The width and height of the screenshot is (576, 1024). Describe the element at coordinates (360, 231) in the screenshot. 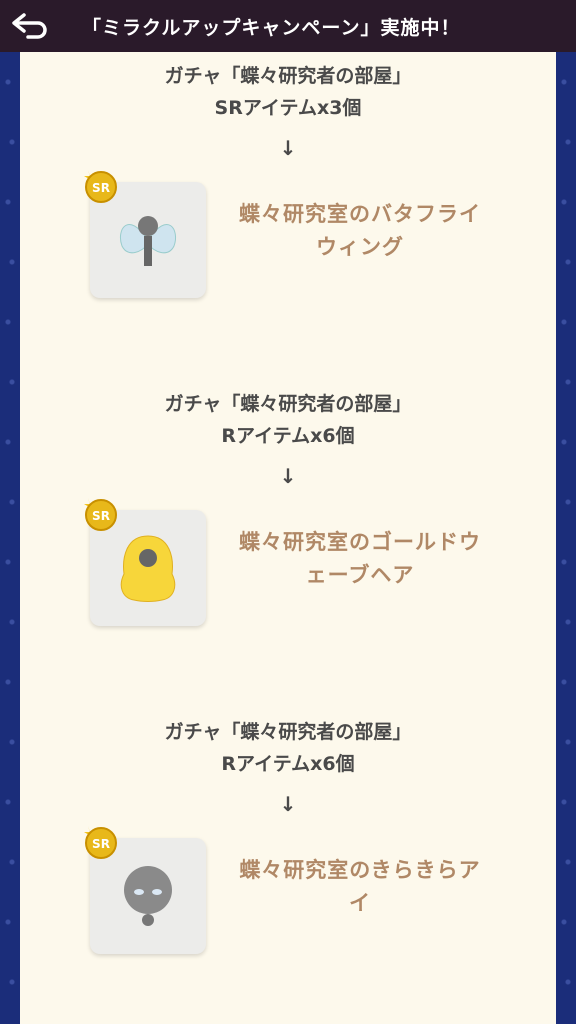

I see `item-name: 蝶々研究室のバタフライ ウィング` at that location.